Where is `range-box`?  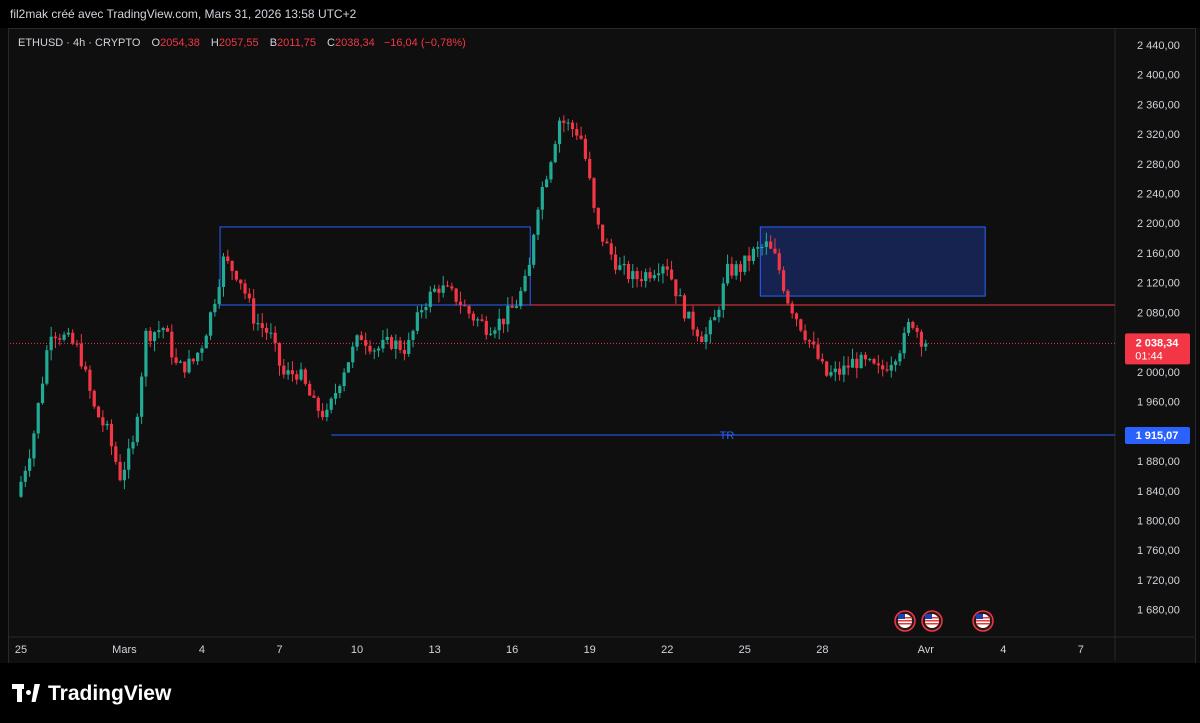
range-box is located at coordinates (375, 266).